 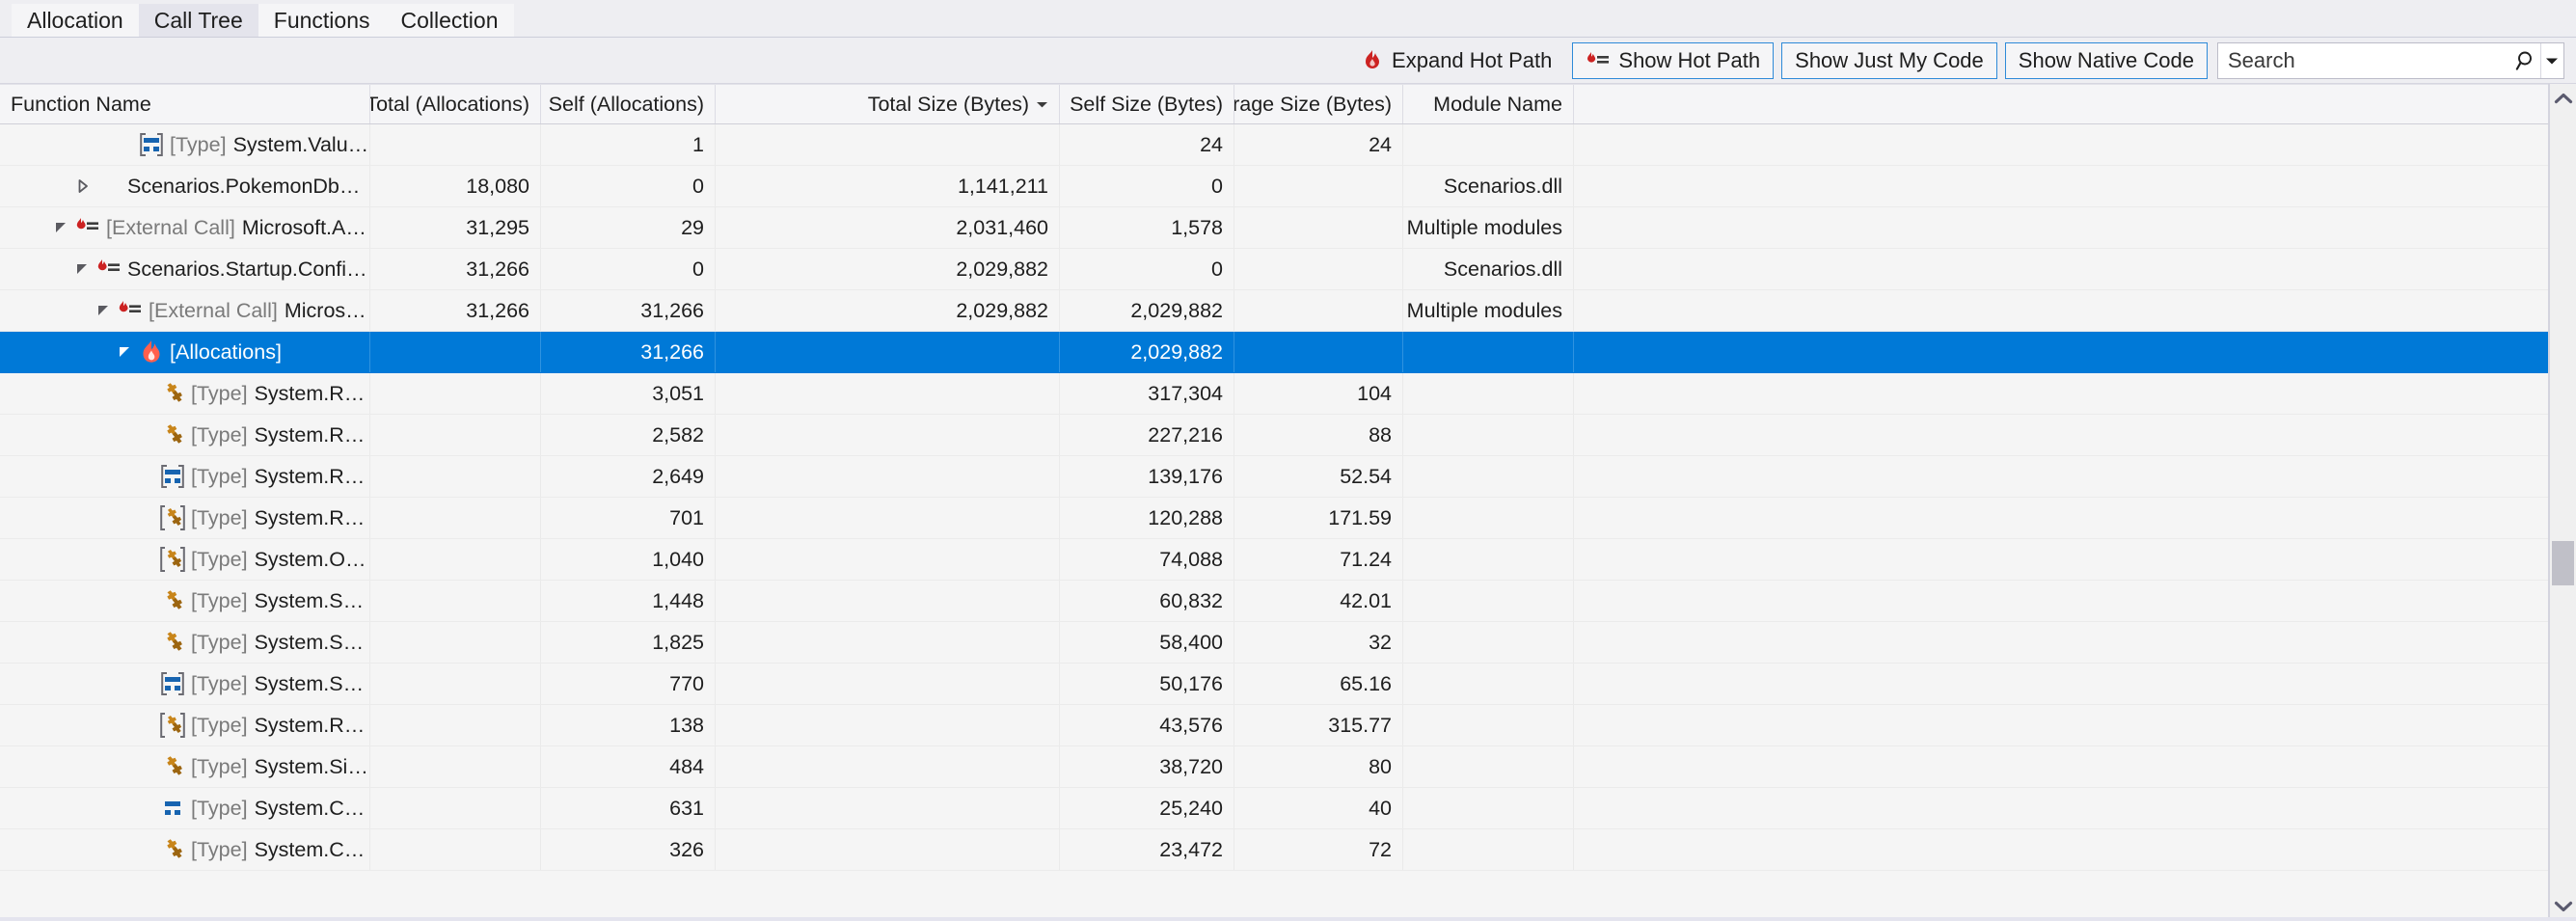 I want to click on scroll-thumb, so click(x=2563, y=563).